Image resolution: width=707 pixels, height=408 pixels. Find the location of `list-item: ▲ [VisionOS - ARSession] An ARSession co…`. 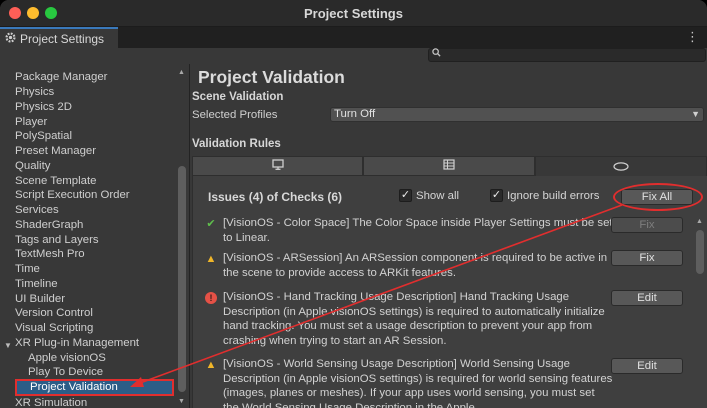

list-item: ▲ [VisionOS - ARSession] An ARSession co… is located at coordinates (443, 265).